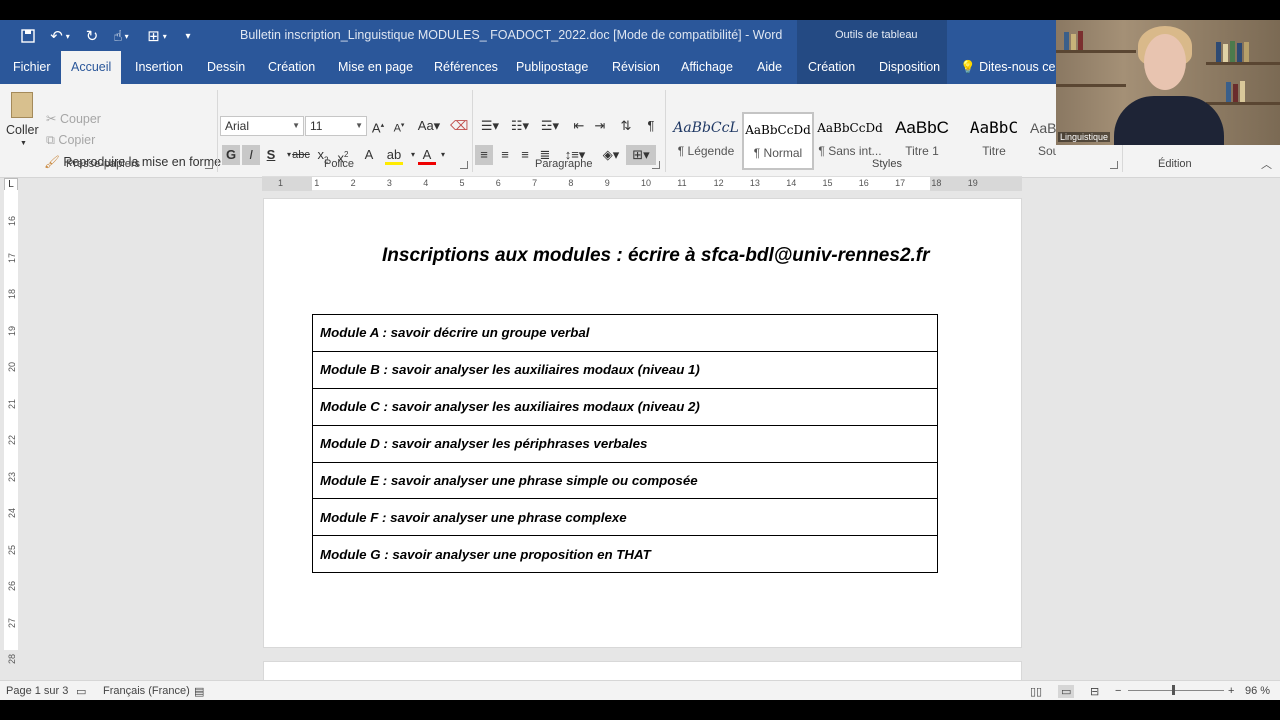 Image resolution: width=1280 pixels, height=720 pixels. I want to click on style-name: ¶ Légende, so click(706, 151).